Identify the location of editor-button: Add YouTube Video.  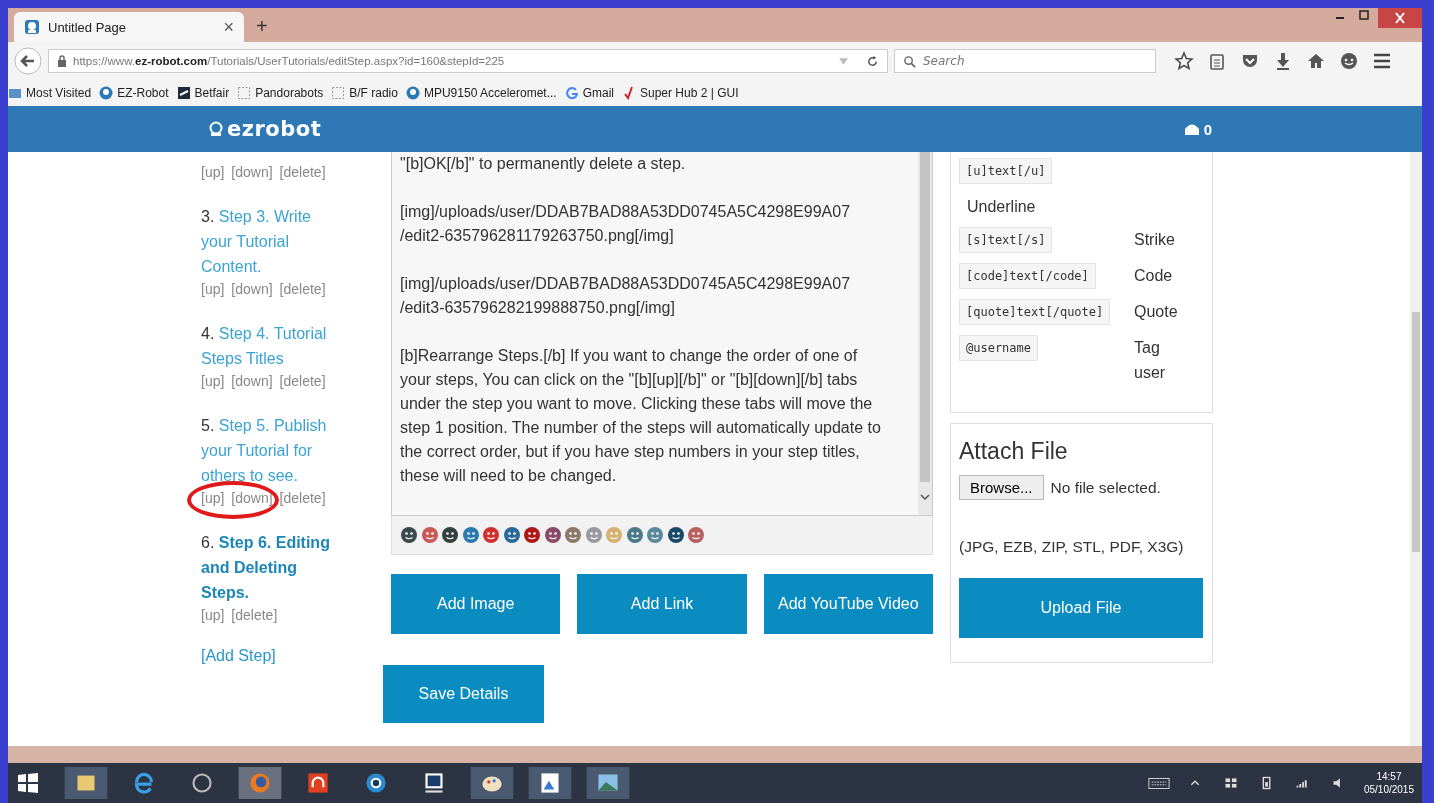
(848, 604).